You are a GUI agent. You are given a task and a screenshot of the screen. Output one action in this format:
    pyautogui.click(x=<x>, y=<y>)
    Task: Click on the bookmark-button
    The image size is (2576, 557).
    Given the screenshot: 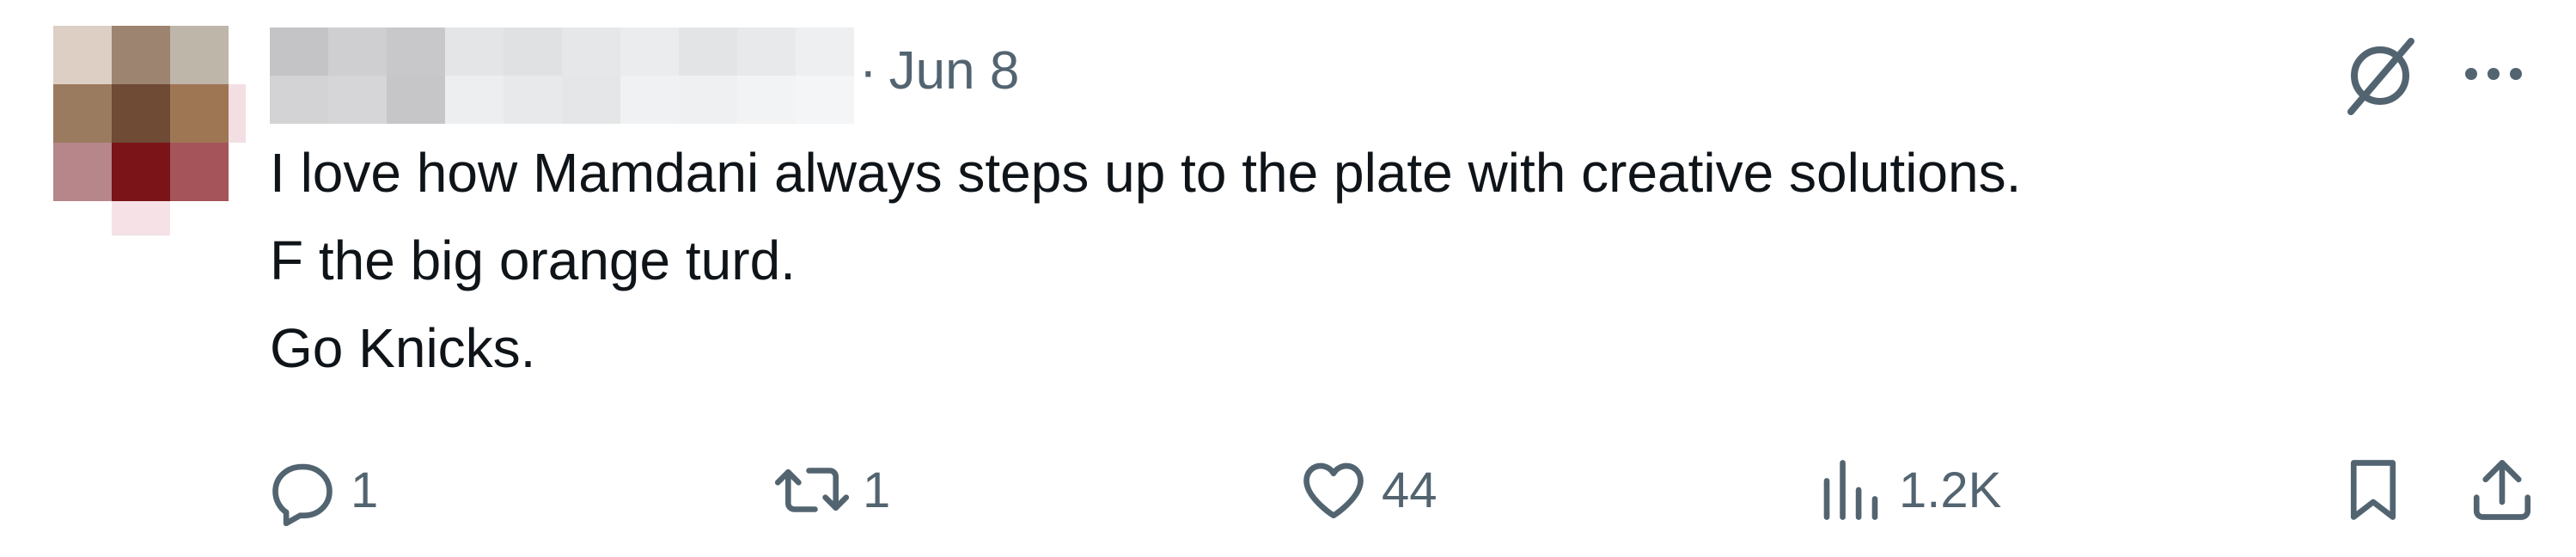 What is the action you would take?
    pyautogui.click(x=2373, y=490)
    